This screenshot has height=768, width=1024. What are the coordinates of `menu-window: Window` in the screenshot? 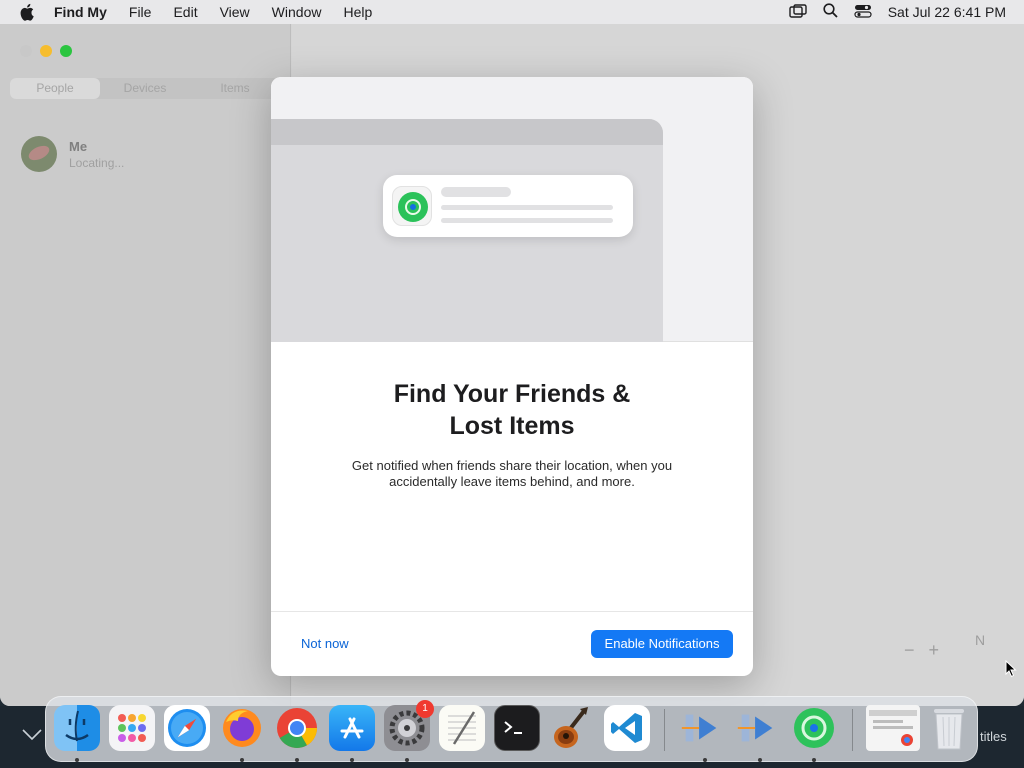 It's located at (297, 12).